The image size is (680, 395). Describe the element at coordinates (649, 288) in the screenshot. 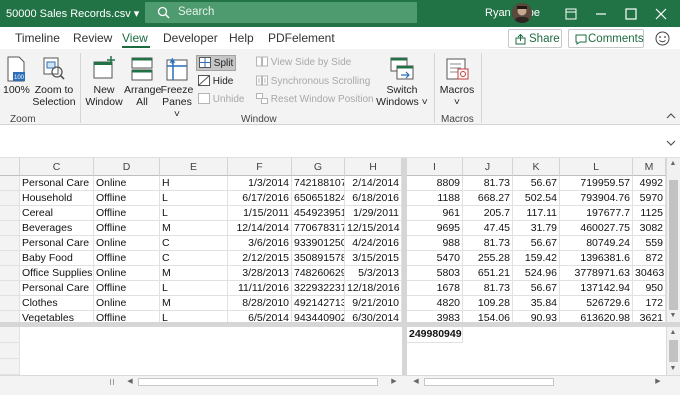

I see `table-cell: 950` at that location.